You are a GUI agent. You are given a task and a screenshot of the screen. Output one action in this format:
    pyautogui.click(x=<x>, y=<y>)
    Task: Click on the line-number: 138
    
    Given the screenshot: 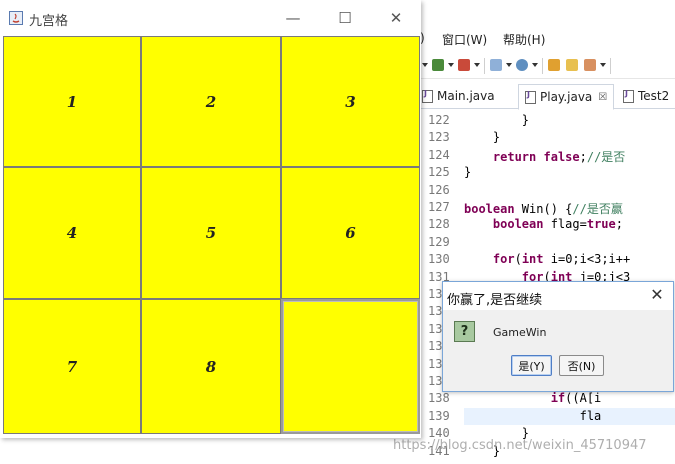 What is the action you would take?
    pyautogui.click(x=439, y=398)
    